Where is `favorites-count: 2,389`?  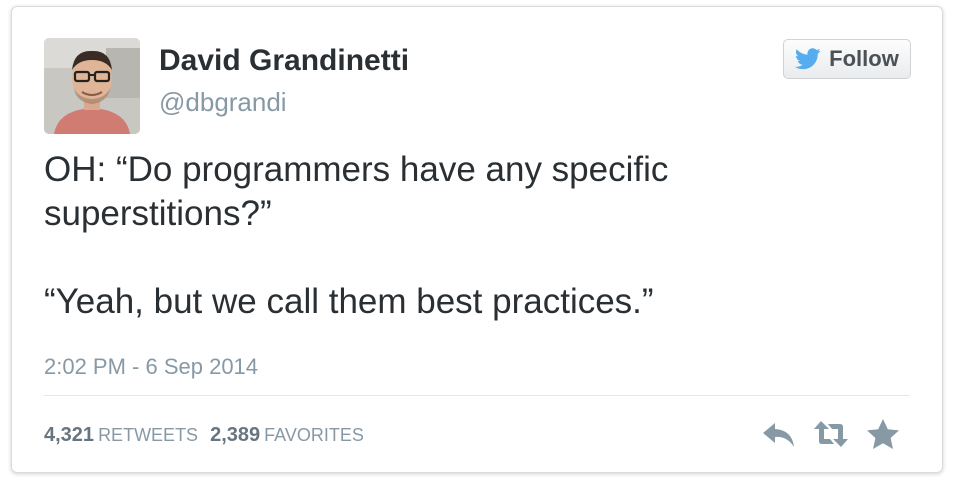 favorites-count: 2,389 is located at coordinates (235, 435).